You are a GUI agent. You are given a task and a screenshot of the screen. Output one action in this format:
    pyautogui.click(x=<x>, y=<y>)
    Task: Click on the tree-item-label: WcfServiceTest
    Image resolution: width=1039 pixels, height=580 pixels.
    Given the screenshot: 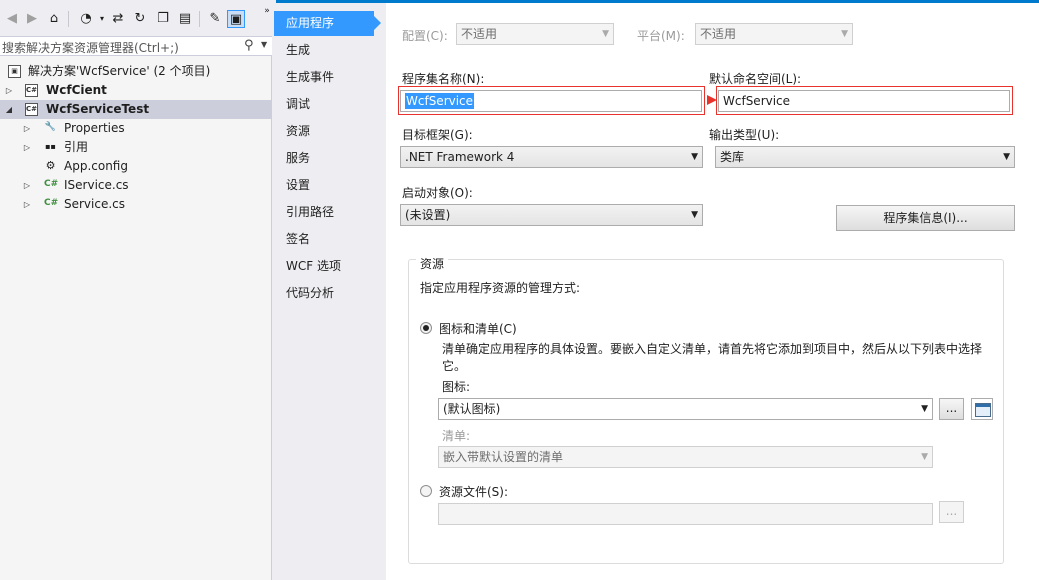 What is the action you would take?
    pyautogui.click(x=98, y=109)
    